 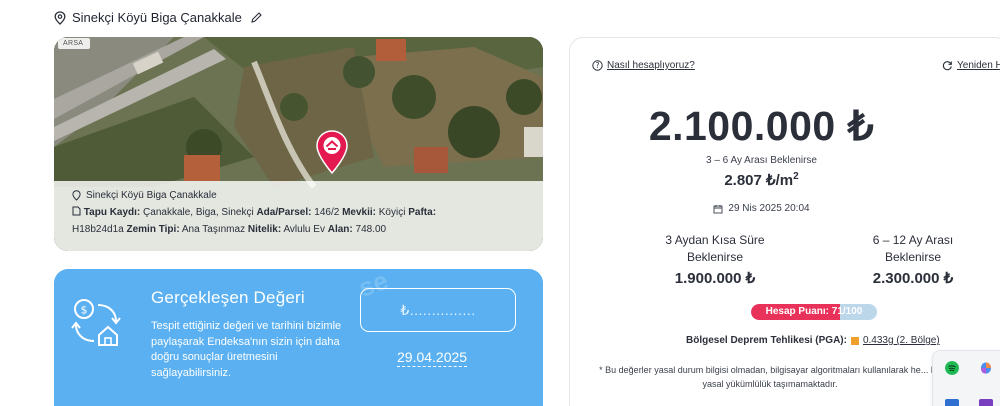 I want to click on valuation-datetime: 29 Nis 2025 20:04, so click(x=761, y=208).